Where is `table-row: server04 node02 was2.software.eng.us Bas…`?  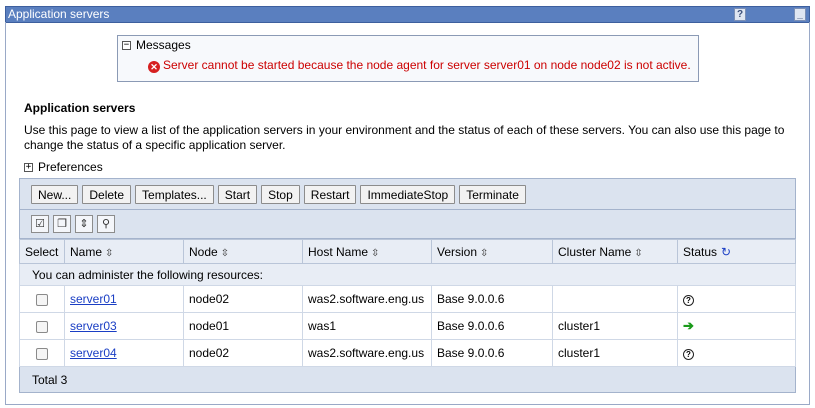
table-row: server04 node02 was2.software.eng.us Bas… is located at coordinates (407, 353).